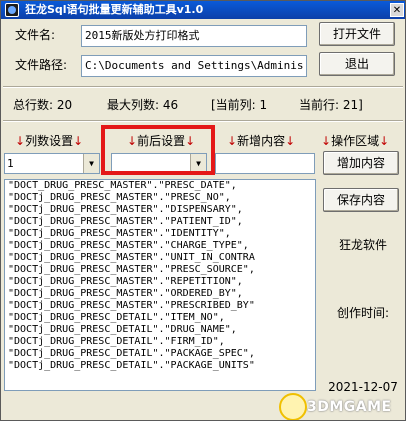  I want to click on title-bar: 狂龙Sql语句批量更新辅助工具v1.0 ✕, so click(203, 10).